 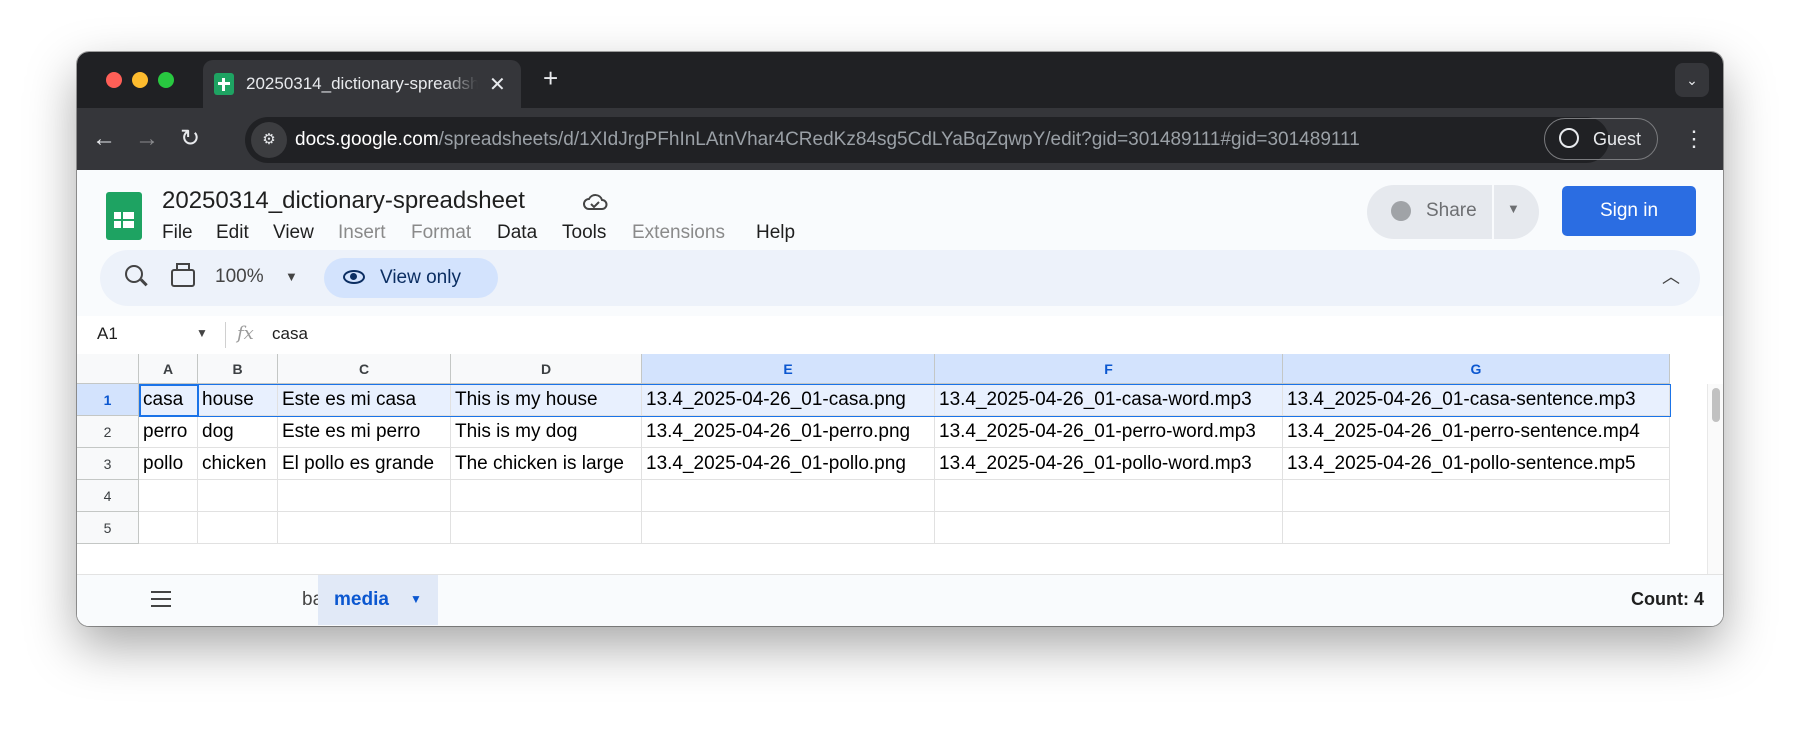 I want to click on cell-d4, so click(x=546, y=496).